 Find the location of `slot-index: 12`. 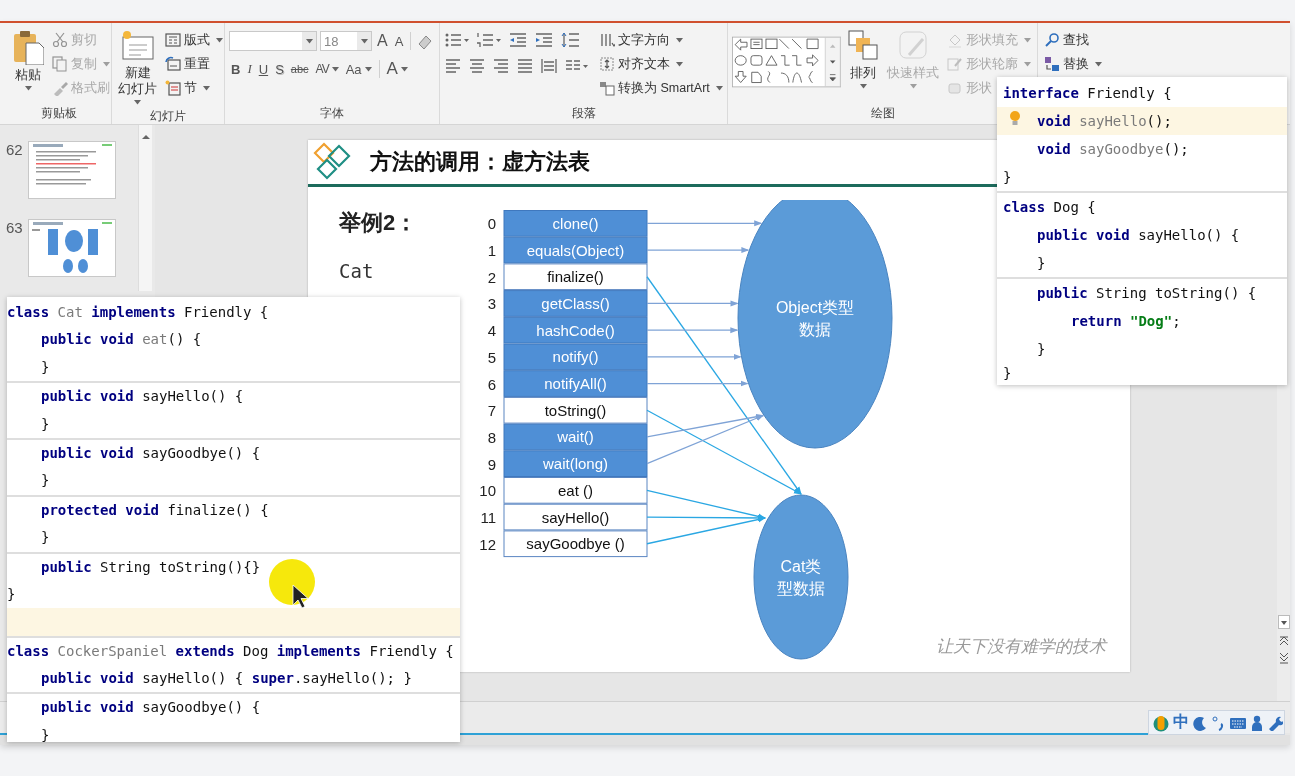

slot-index: 12 is located at coordinates (487, 544).